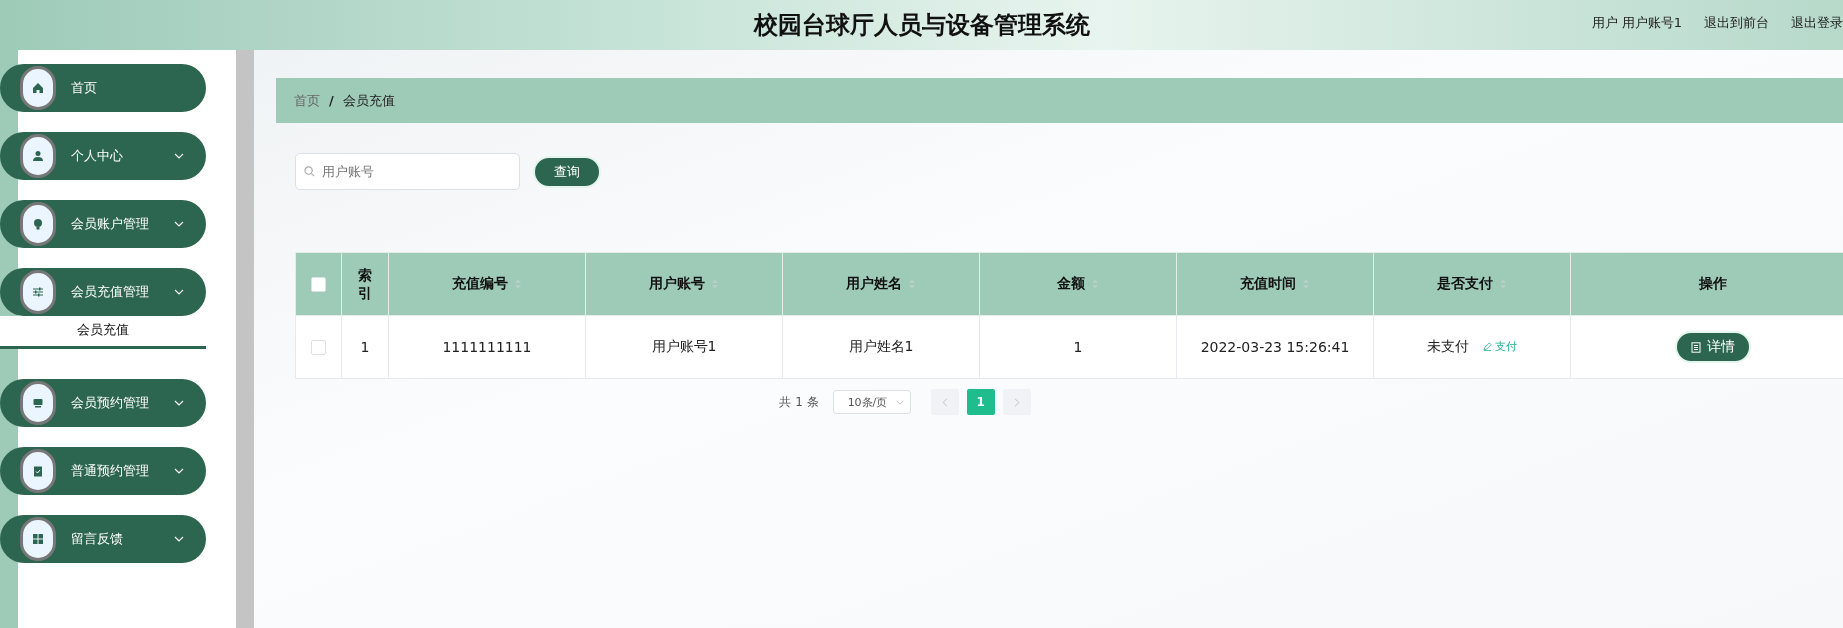 This screenshot has width=1843, height=628. What do you see at coordinates (103, 156) in the screenshot?
I see `sidebar-item: 个人中心` at bounding box center [103, 156].